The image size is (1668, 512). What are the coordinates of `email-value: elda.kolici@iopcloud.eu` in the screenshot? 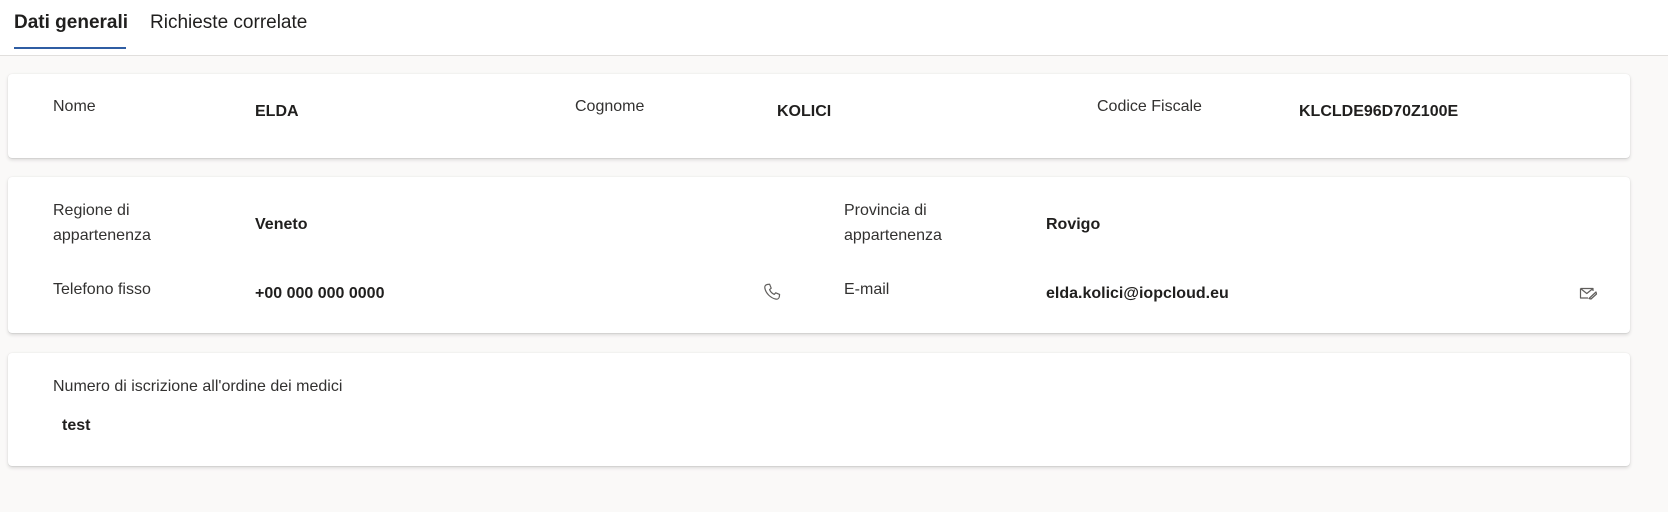 It's located at (1137, 293).